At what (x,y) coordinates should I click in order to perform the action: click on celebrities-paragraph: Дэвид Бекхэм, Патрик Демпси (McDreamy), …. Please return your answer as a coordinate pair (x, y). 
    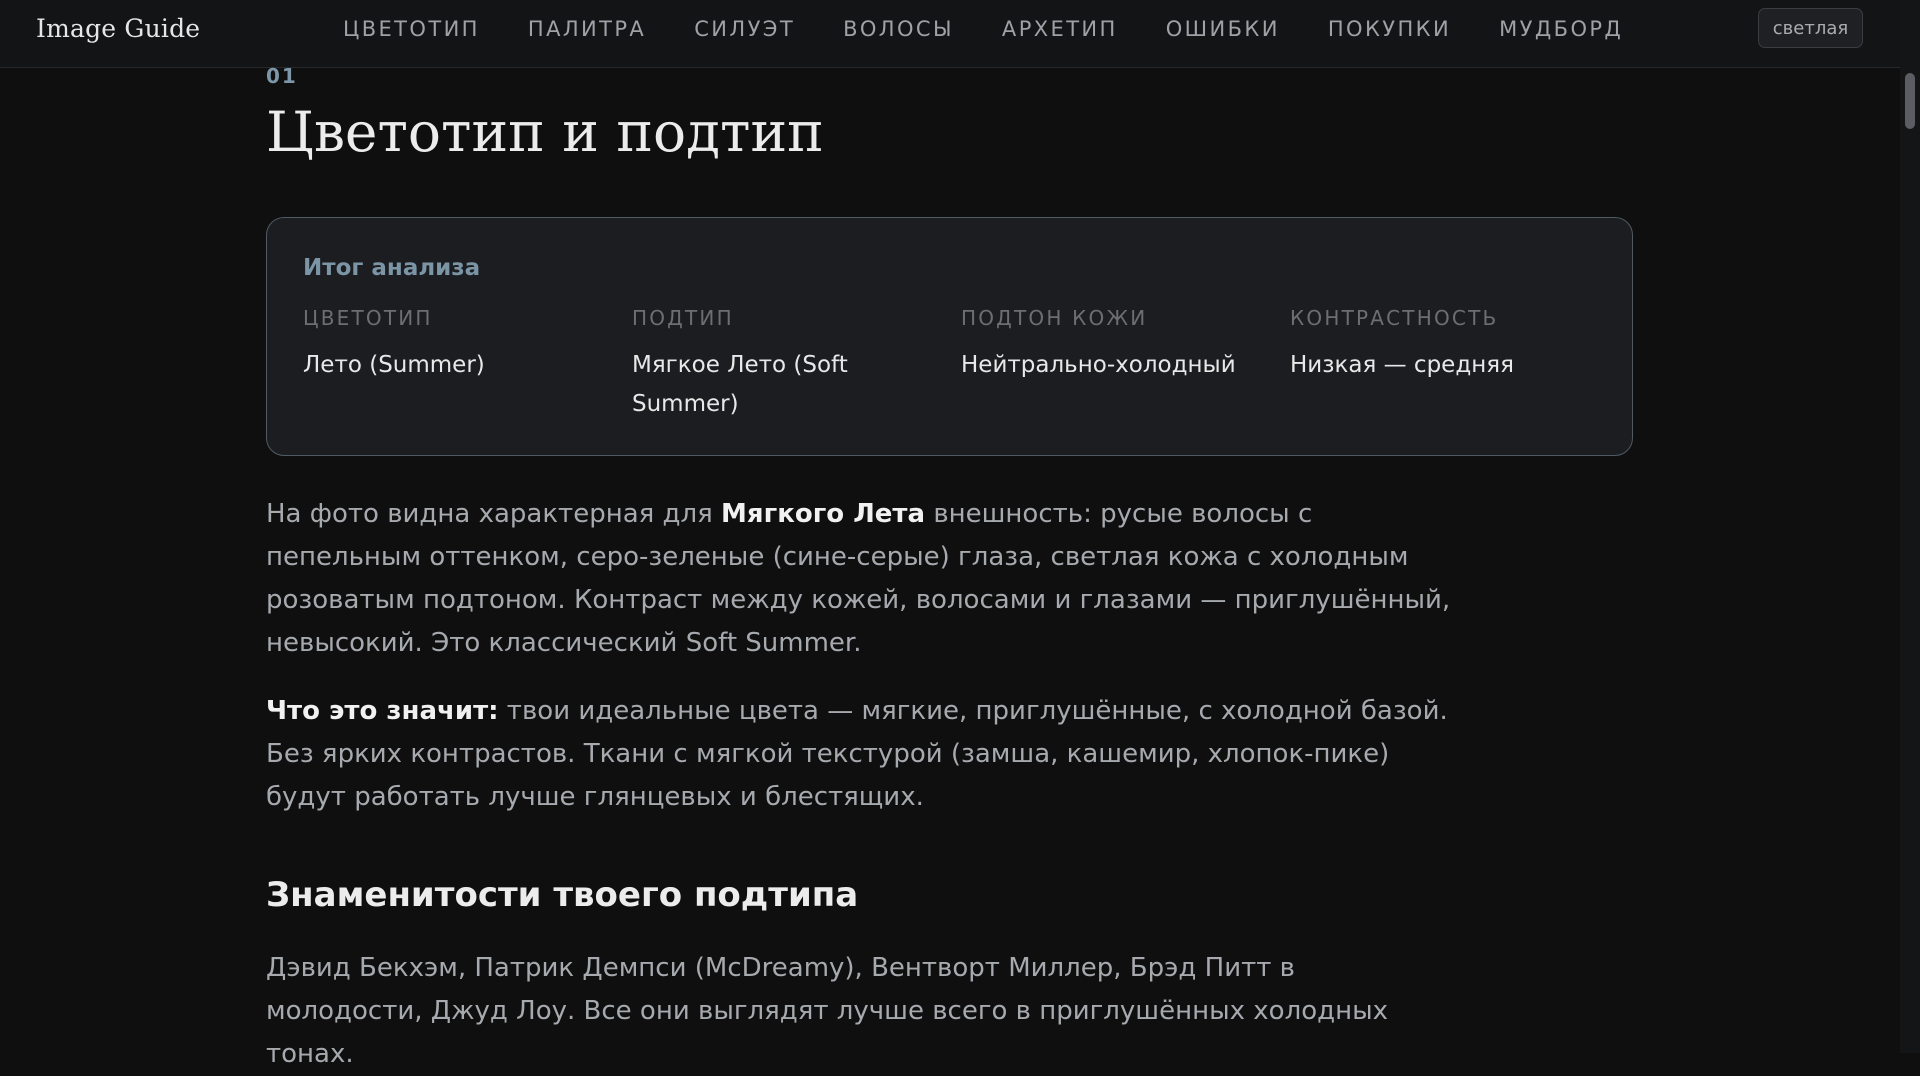
    Looking at the image, I should click on (827, 1011).